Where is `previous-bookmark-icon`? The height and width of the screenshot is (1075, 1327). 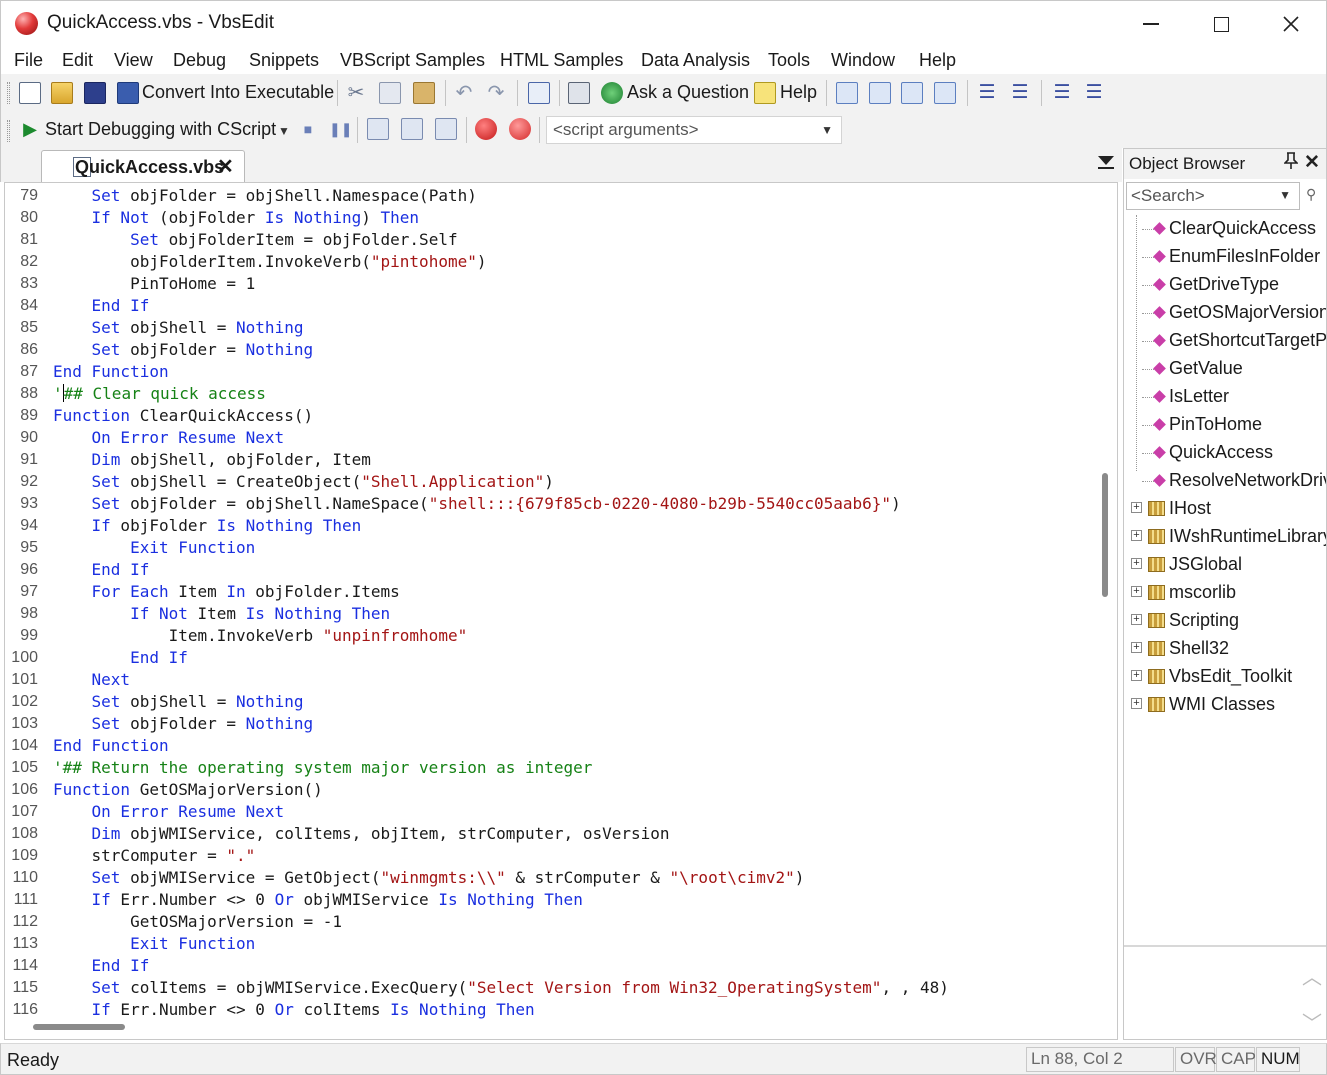
previous-bookmark-icon is located at coordinates (880, 93).